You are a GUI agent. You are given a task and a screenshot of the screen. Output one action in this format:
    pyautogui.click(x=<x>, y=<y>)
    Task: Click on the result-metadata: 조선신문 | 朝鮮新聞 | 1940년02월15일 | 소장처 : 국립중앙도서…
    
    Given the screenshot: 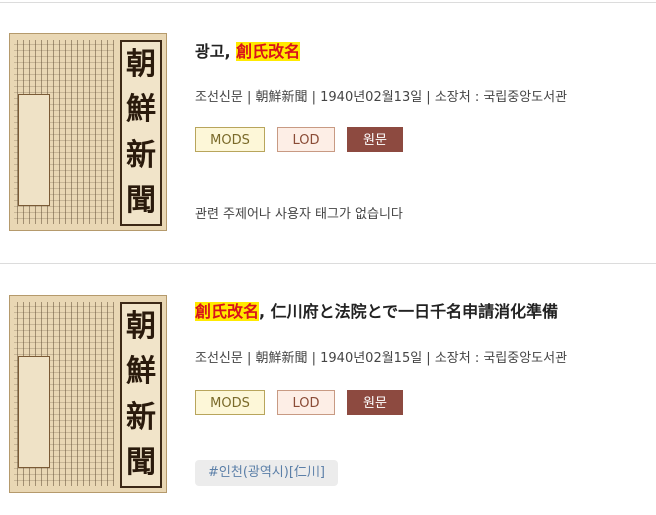 What is the action you would take?
    pyautogui.click(x=381, y=358)
    